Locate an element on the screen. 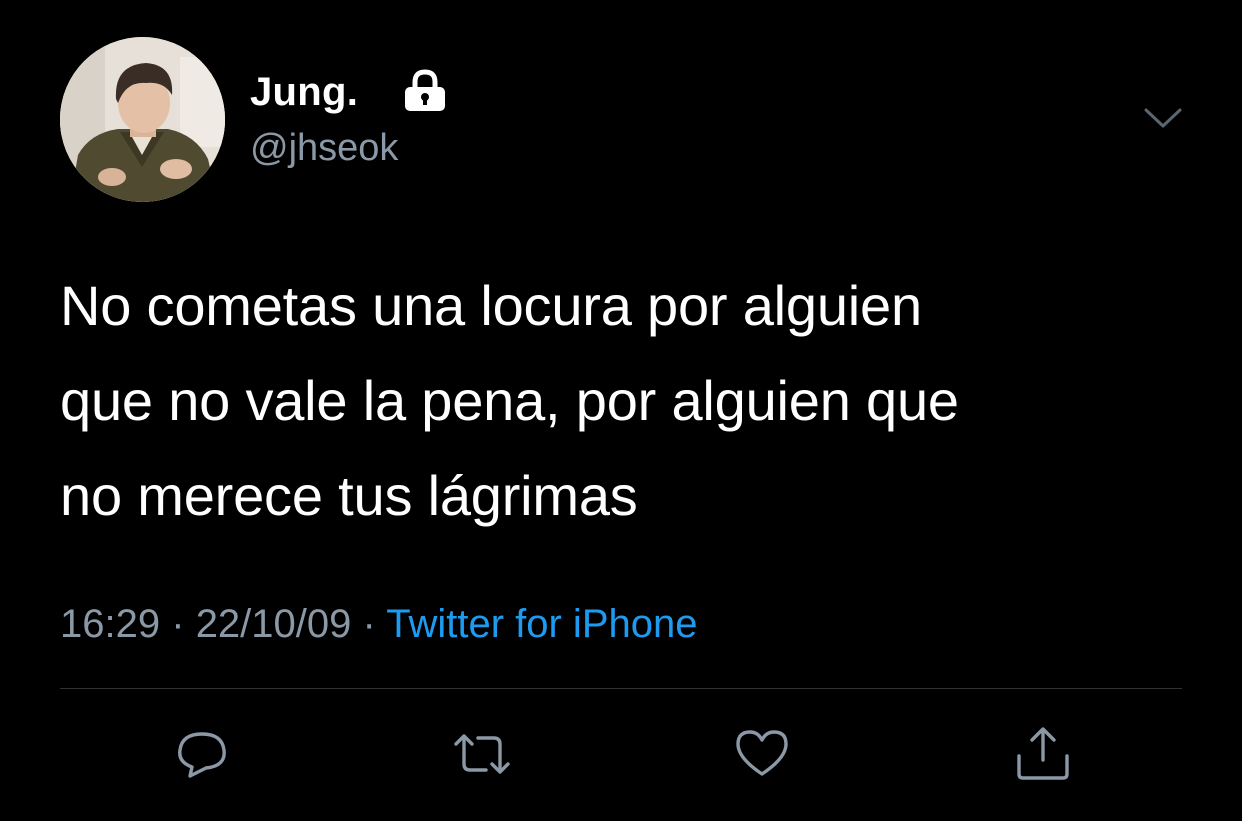 This screenshot has height=821, width=1242. reply-icon is located at coordinates (202, 755).